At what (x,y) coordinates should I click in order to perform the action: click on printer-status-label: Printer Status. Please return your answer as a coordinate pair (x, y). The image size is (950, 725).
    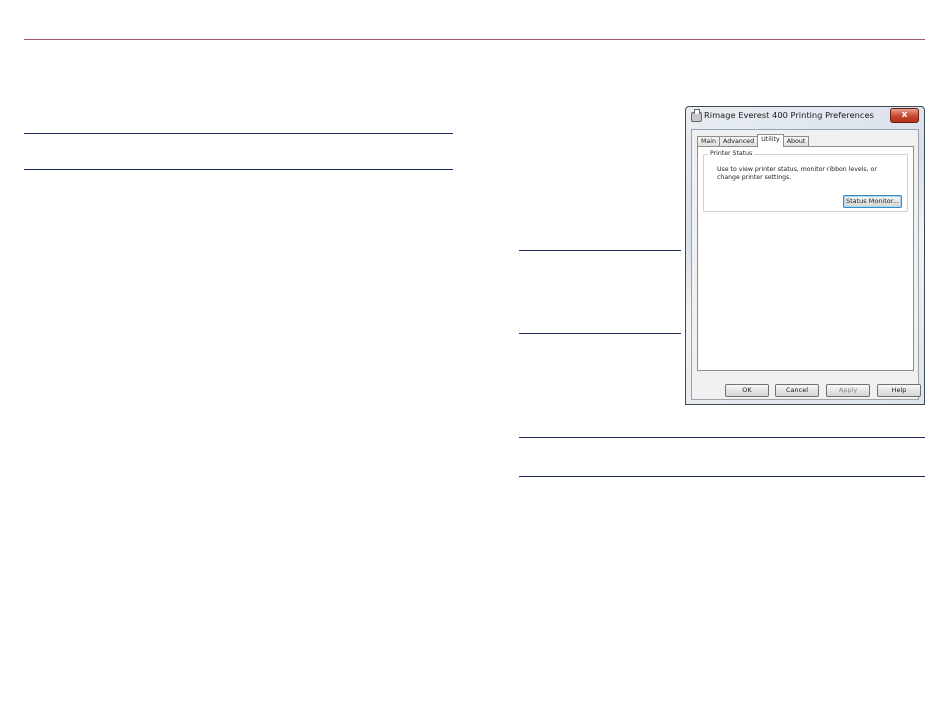
    Looking at the image, I should click on (731, 153).